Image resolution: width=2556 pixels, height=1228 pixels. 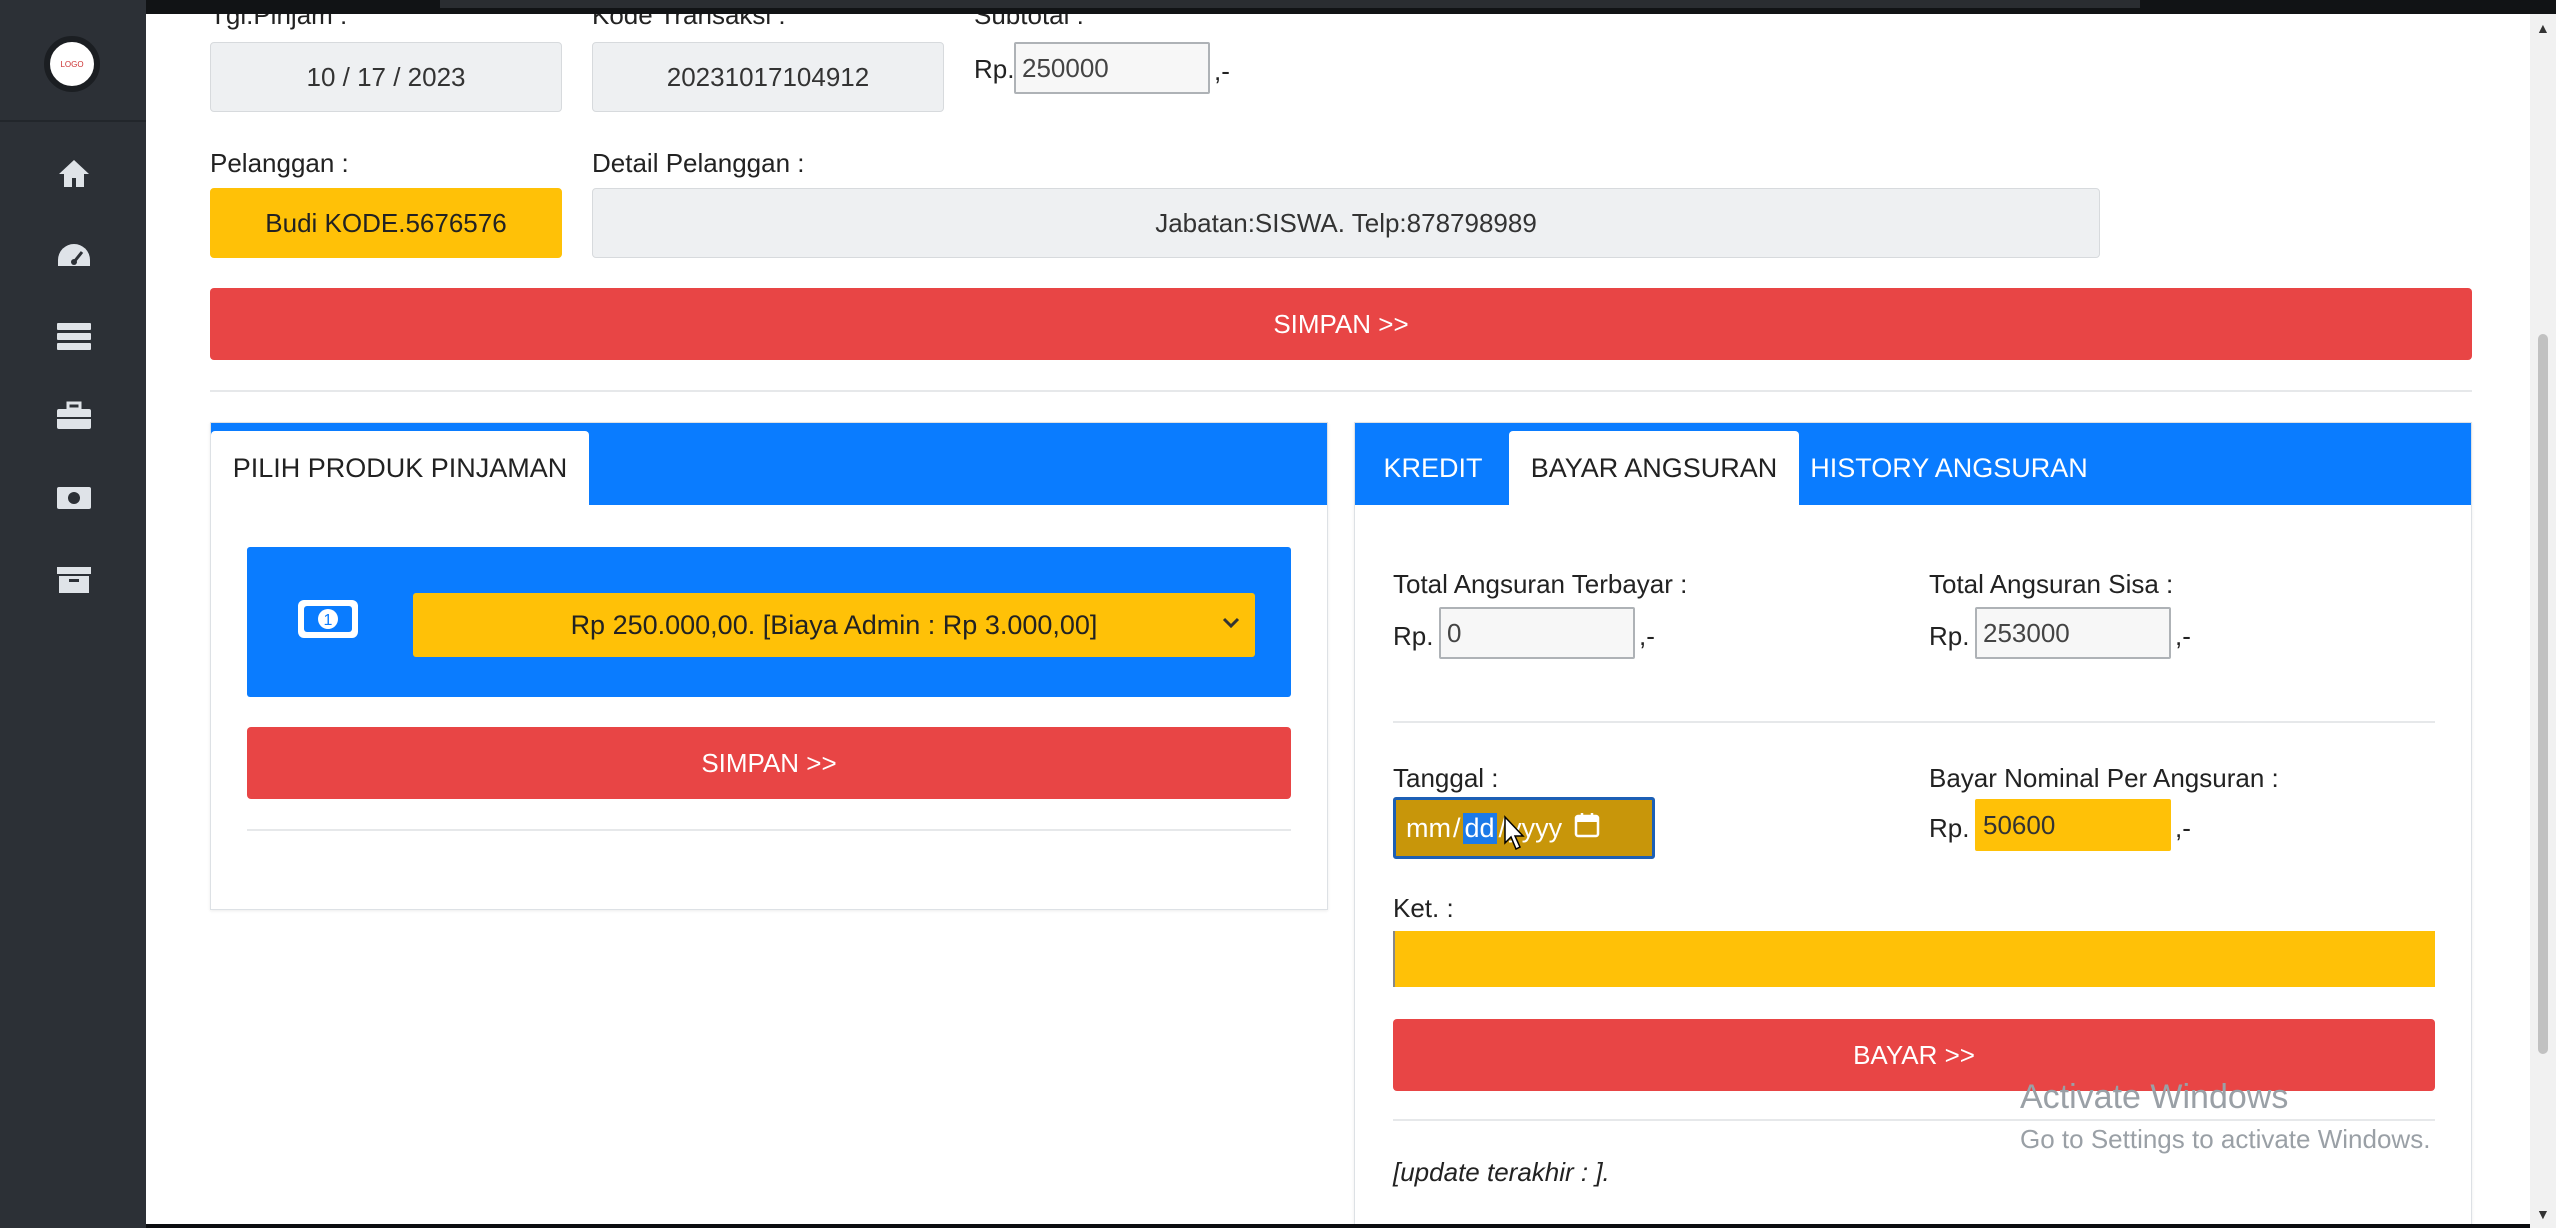 What do you see at coordinates (1222, 71) in the screenshot?
I see `subtotal-suffix: ,-` at bounding box center [1222, 71].